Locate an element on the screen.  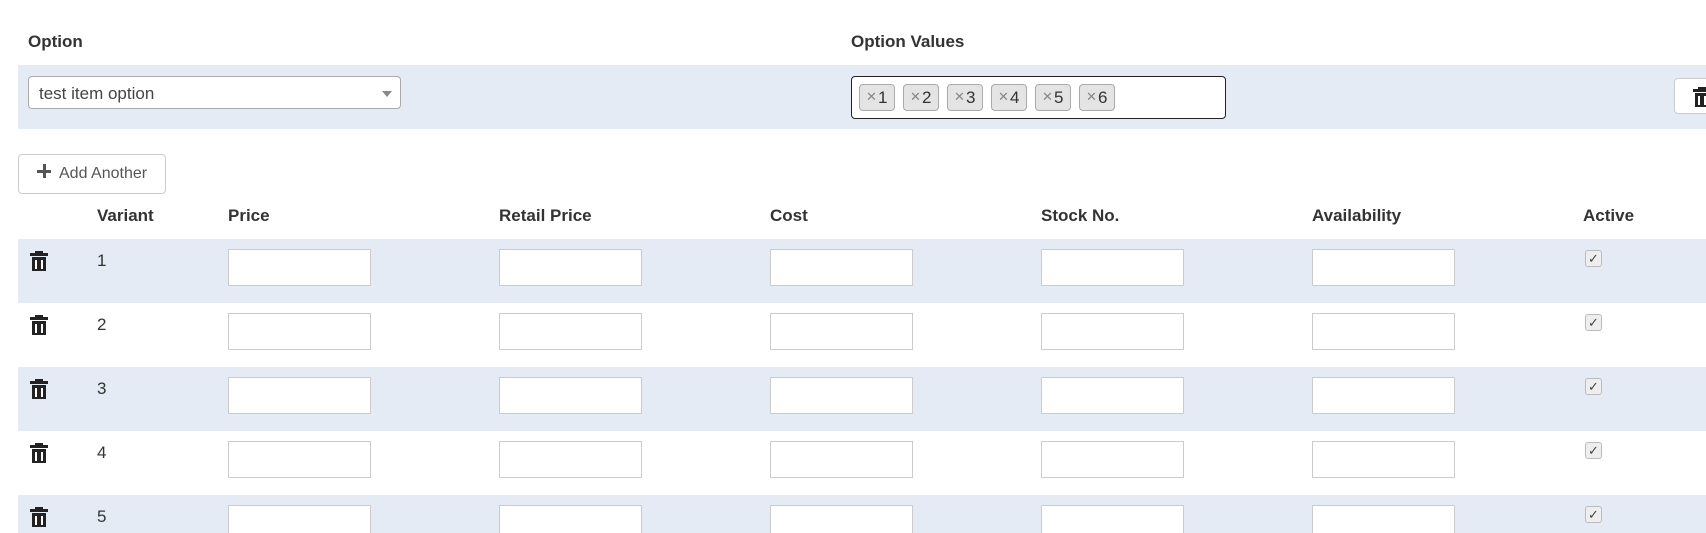
option-value-tag: ✕ 4 is located at coordinates (1009, 97).